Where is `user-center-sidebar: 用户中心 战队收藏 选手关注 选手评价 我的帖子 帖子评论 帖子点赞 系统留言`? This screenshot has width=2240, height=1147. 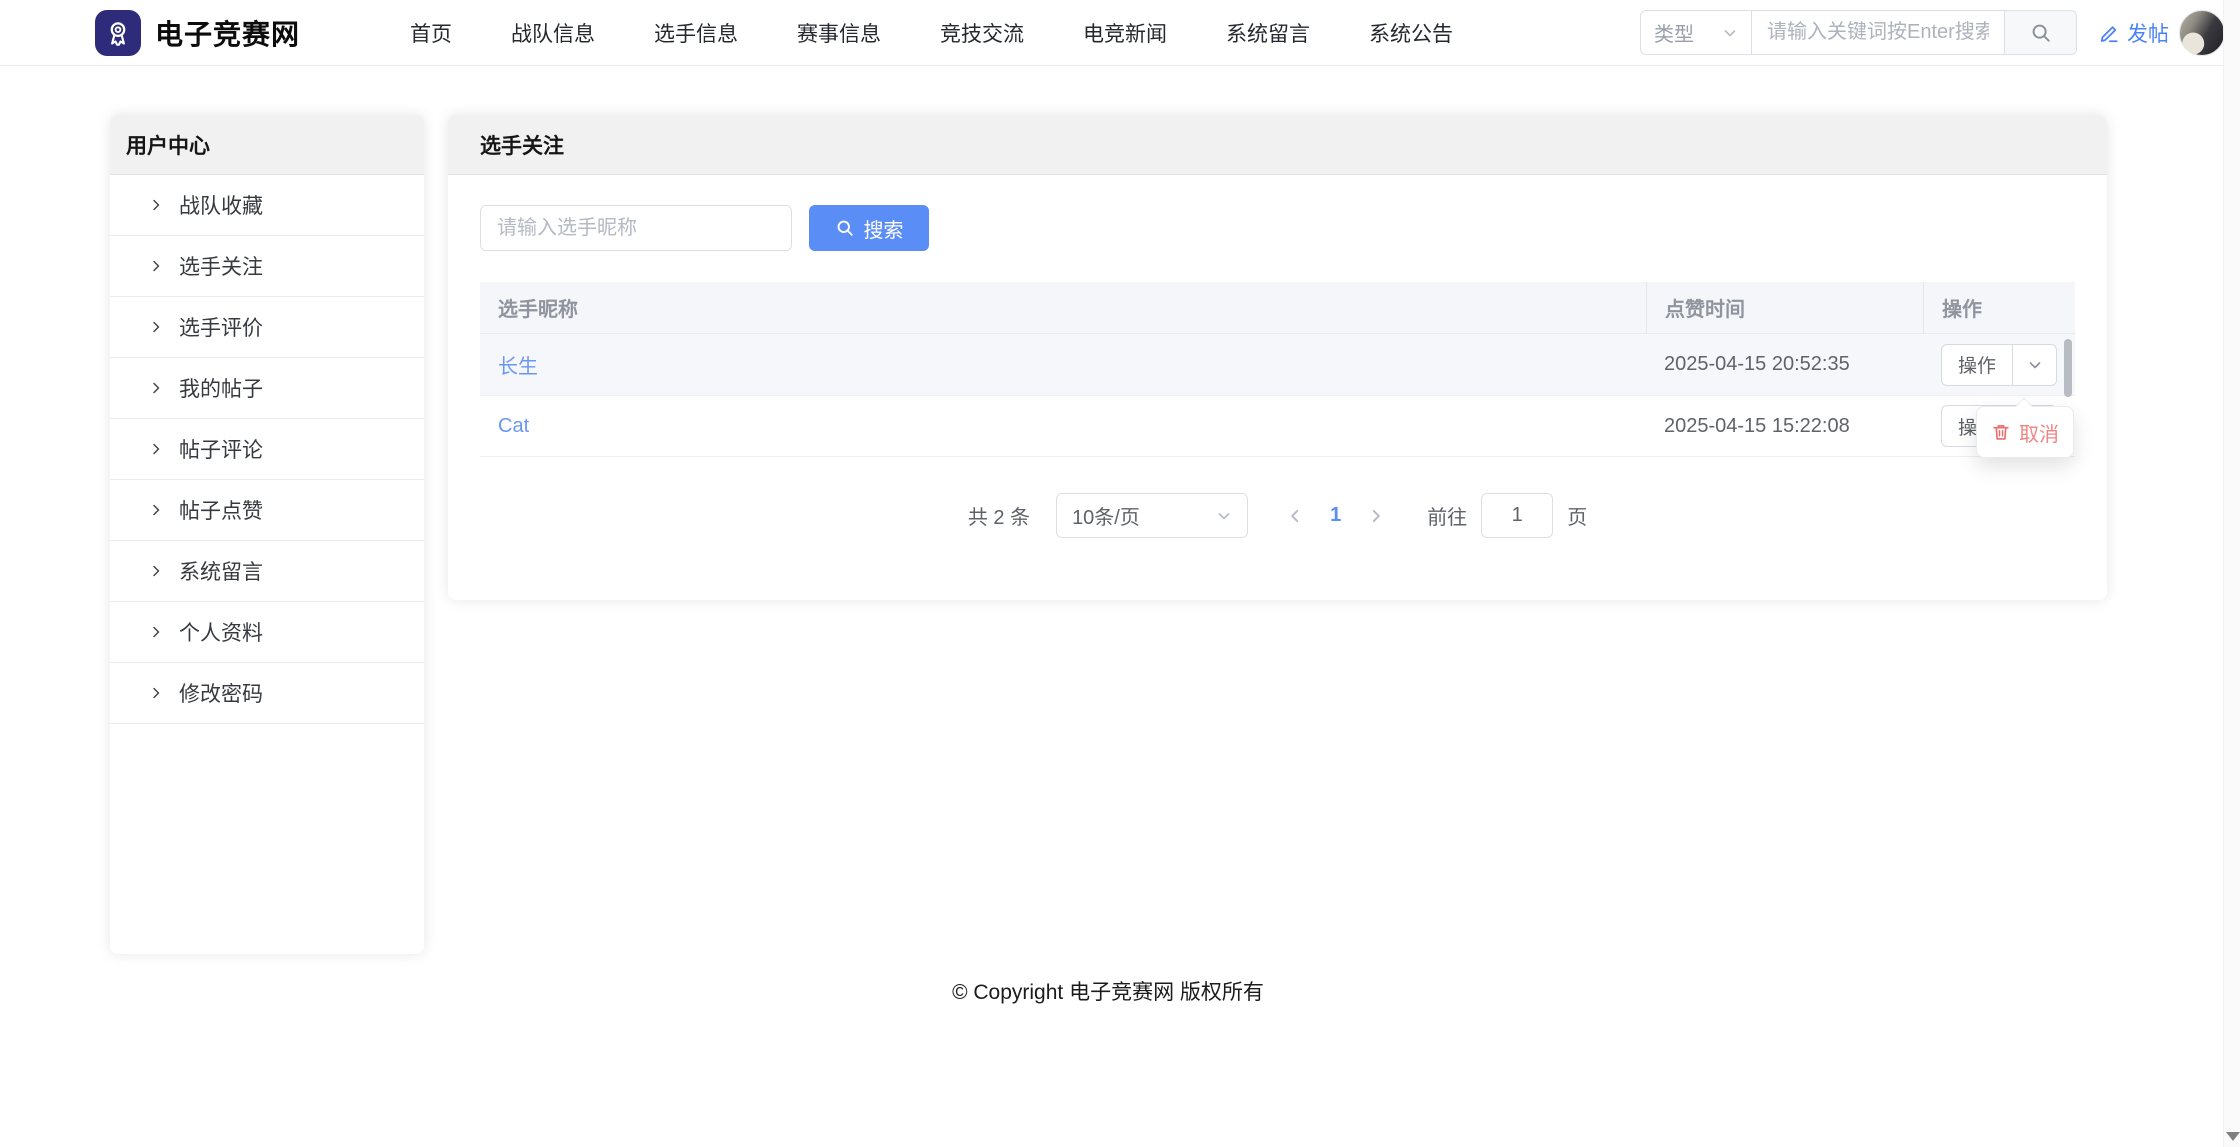
user-center-sidebar: 用户中心 战队收藏 选手关注 选手评价 我的帖子 帖子评论 帖子点赞 系统留言 is located at coordinates (267, 534).